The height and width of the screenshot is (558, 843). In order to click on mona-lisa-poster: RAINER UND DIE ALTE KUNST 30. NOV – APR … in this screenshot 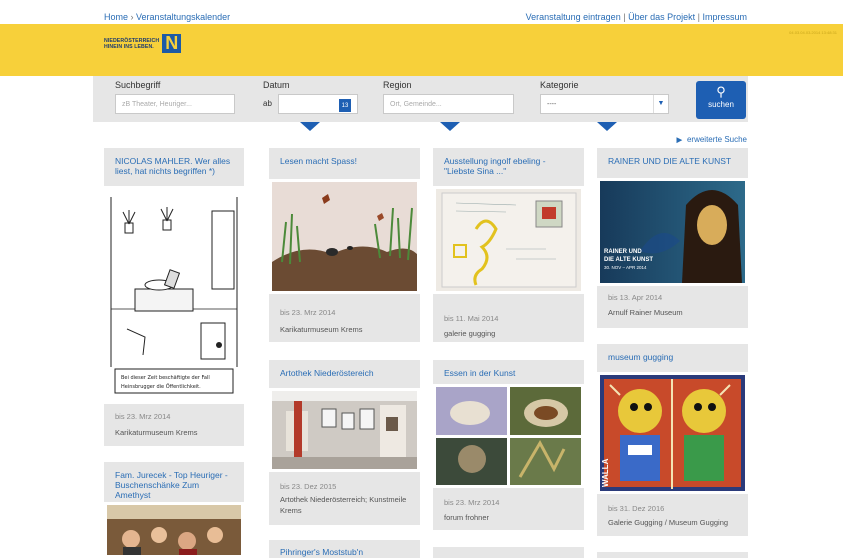, I will do `click(672, 232)`.